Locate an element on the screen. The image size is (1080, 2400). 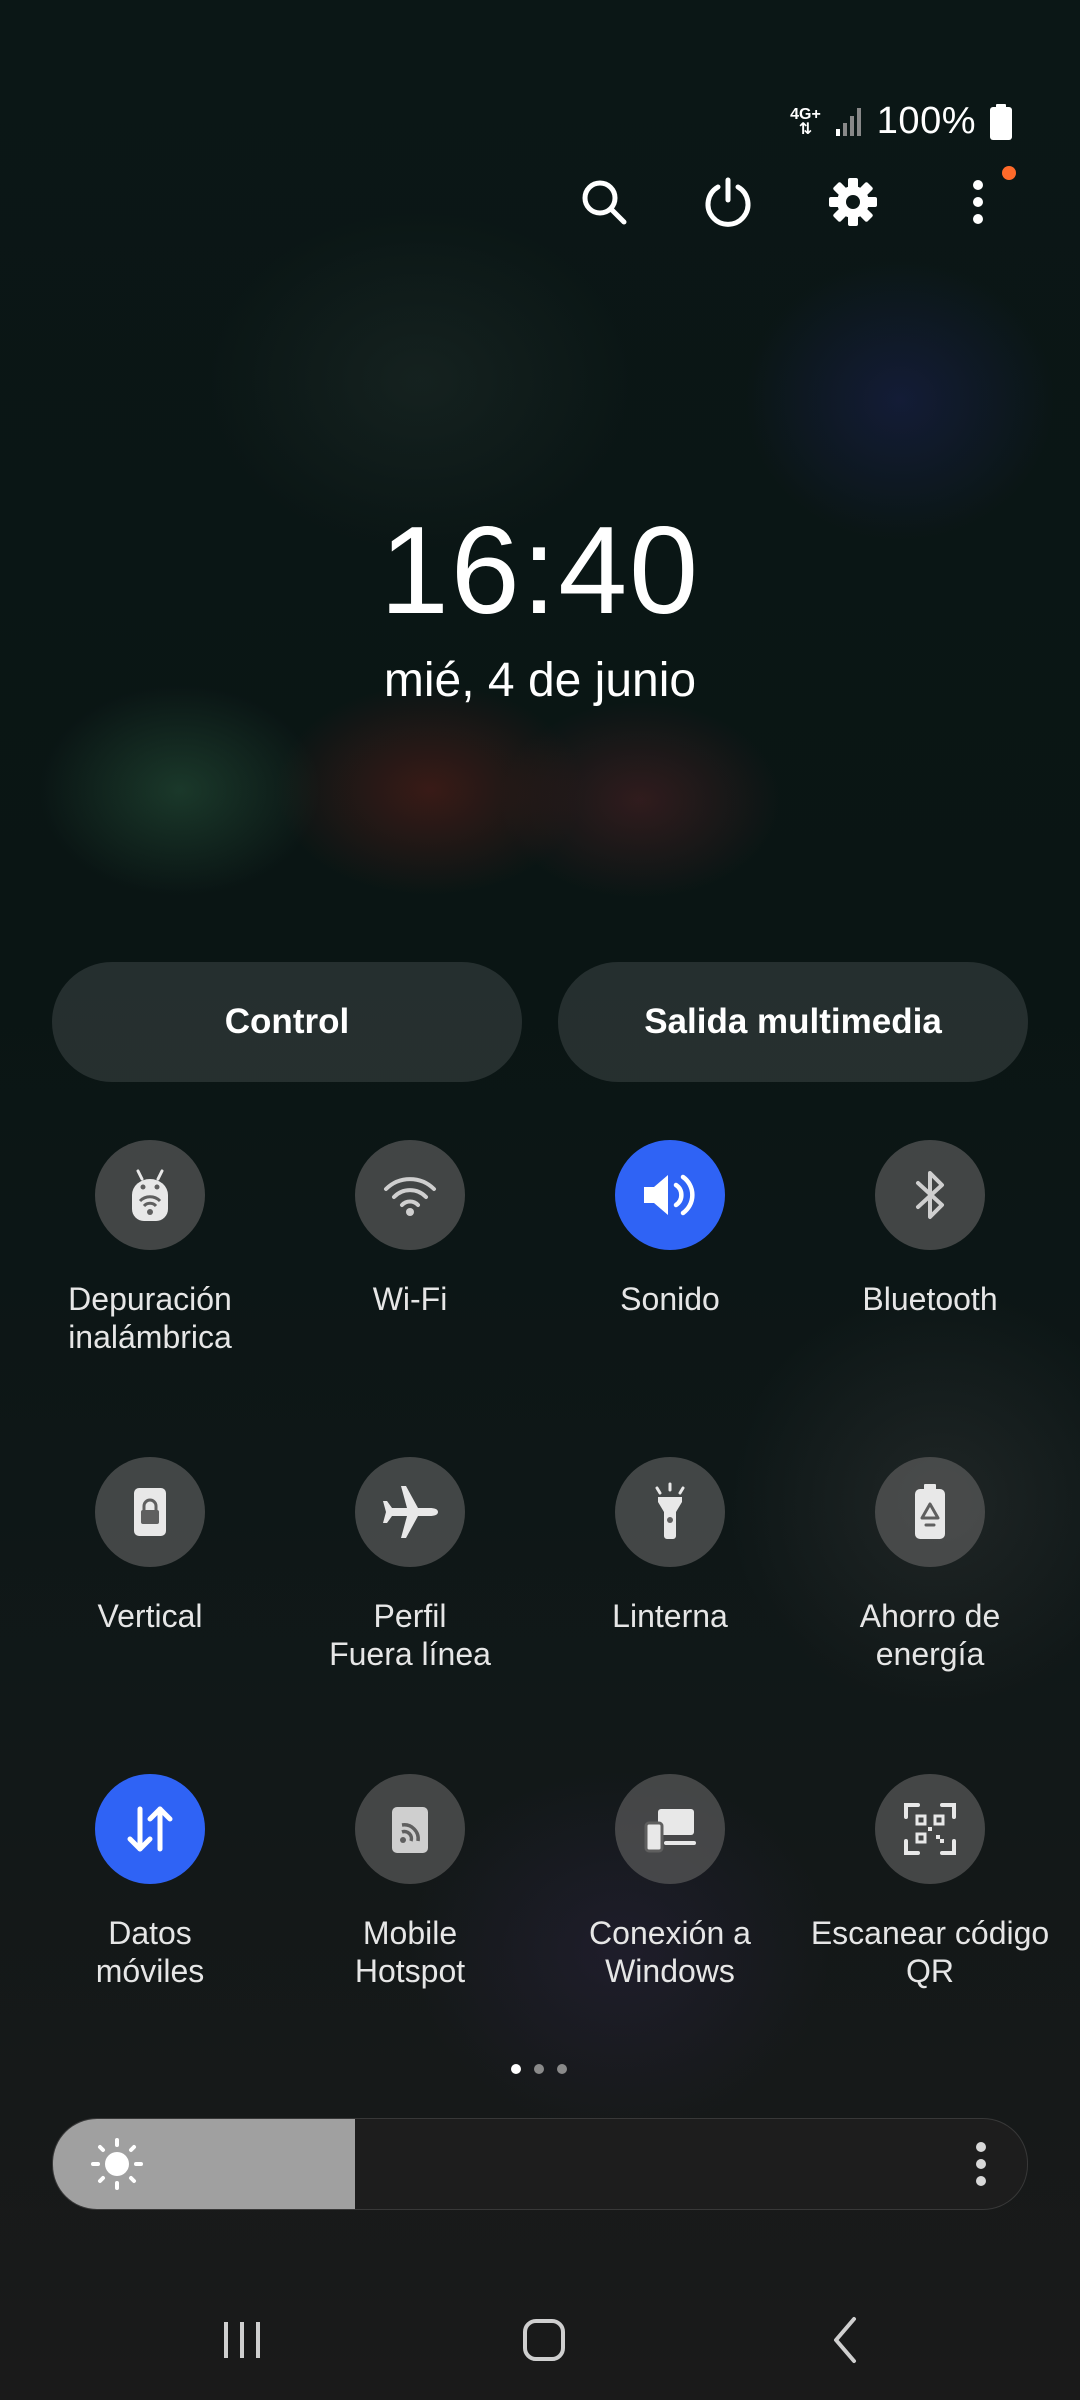
tile-label: Escanear código QR is located at coordinates (930, 1952).